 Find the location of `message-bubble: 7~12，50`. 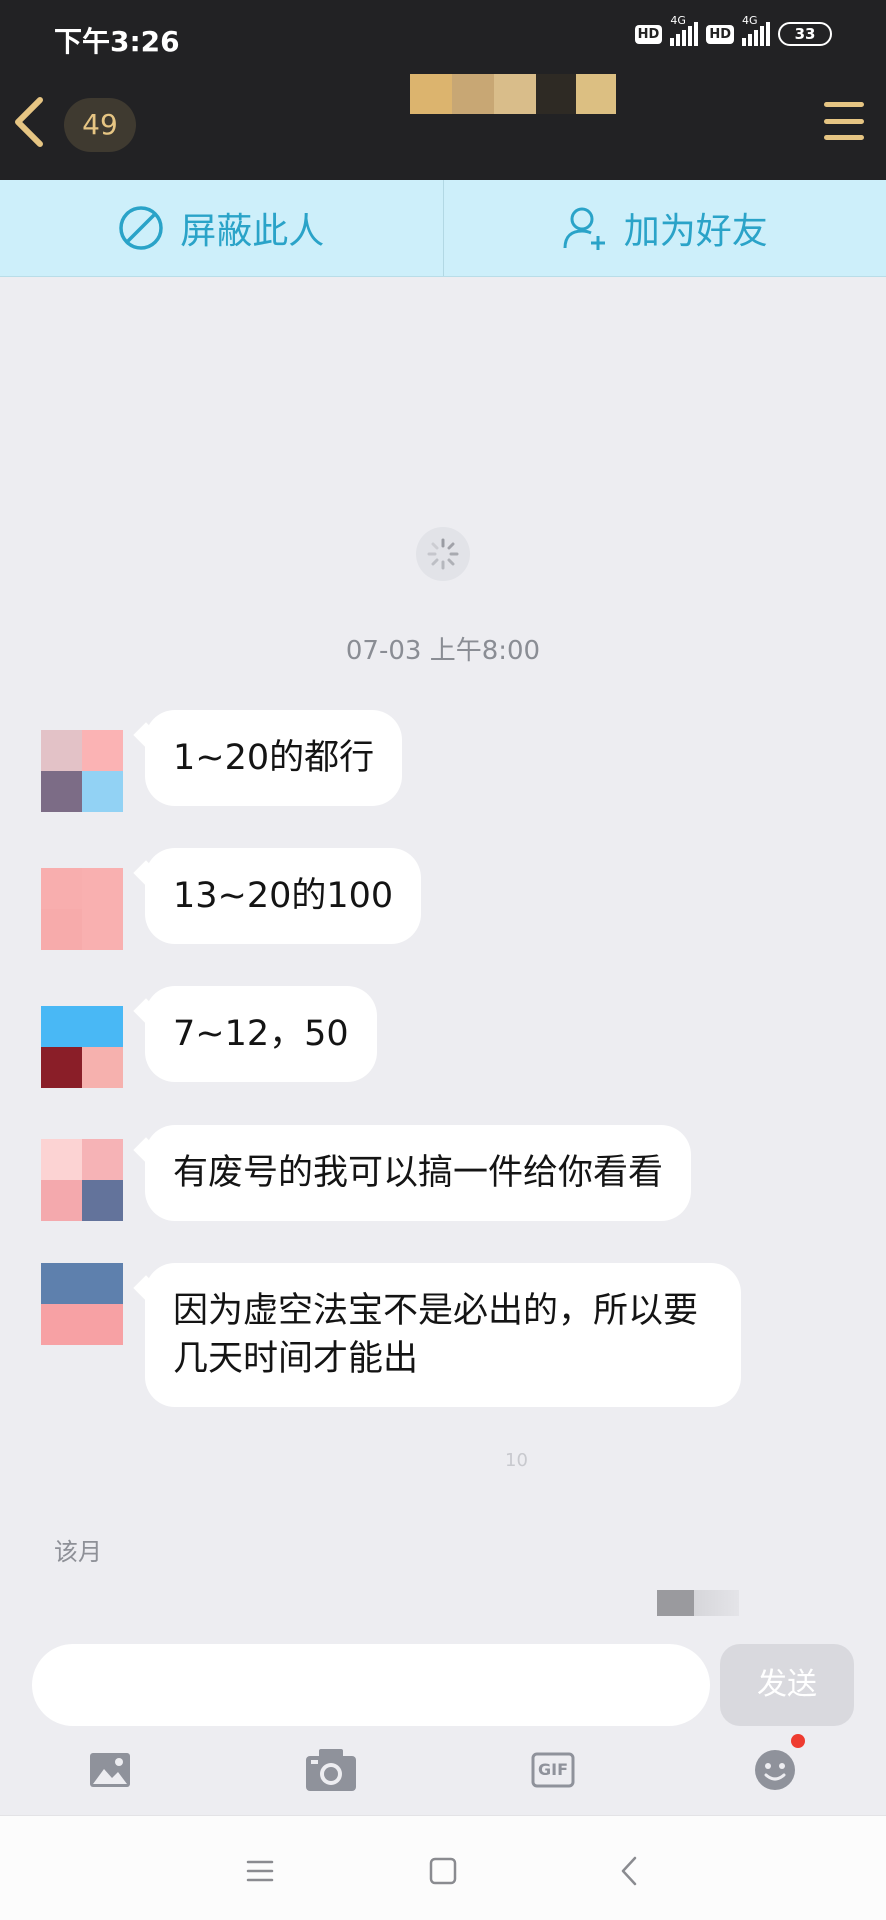

message-bubble: 7~12，50 is located at coordinates (261, 1034).